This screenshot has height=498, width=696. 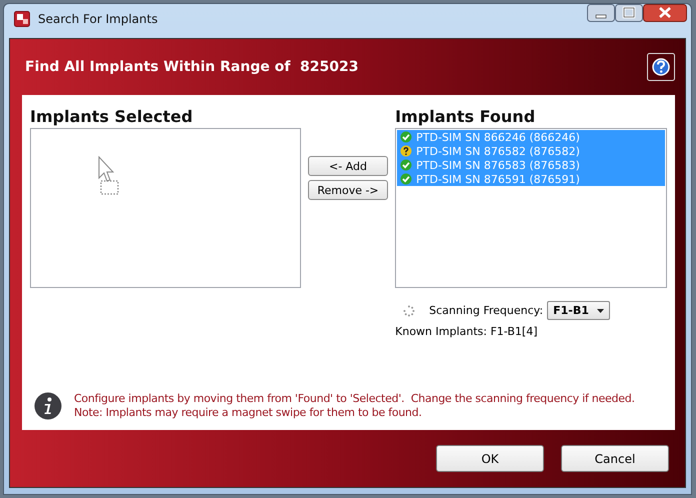 What do you see at coordinates (665, 13) in the screenshot?
I see `close-button` at bounding box center [665, 13].